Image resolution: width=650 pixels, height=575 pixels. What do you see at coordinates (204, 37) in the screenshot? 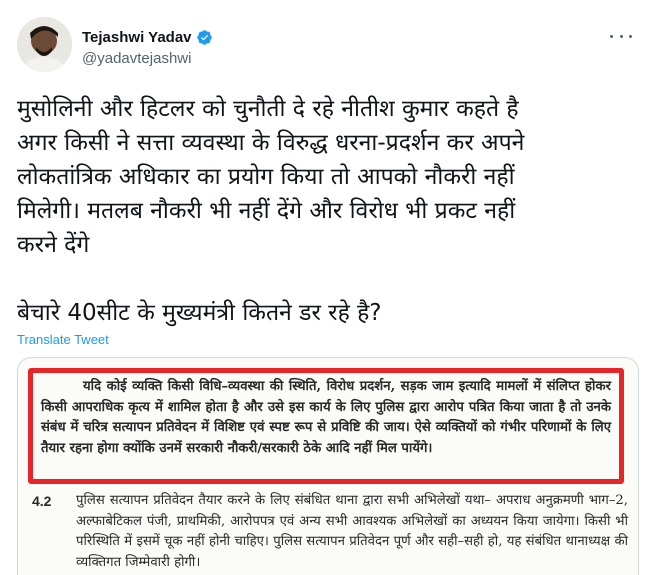
I see `verified-badge-icon` at bounding box center [204, 37].